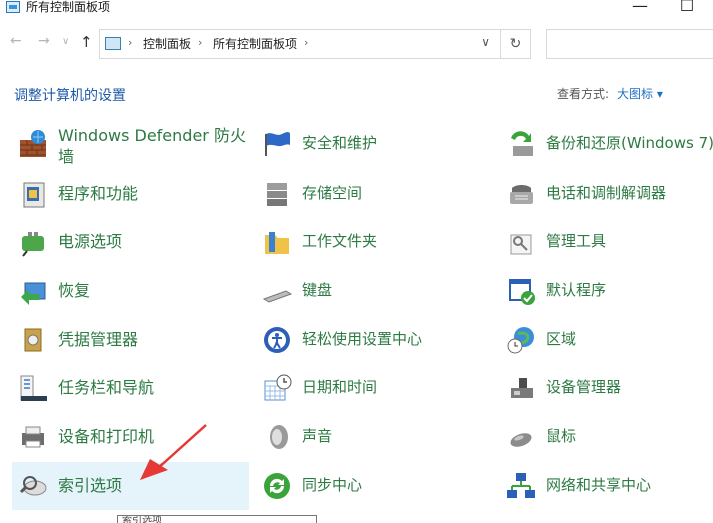 The width and height of the screenshot is (713, 523). I want to click on minimize-button: —, so click(640, 9).